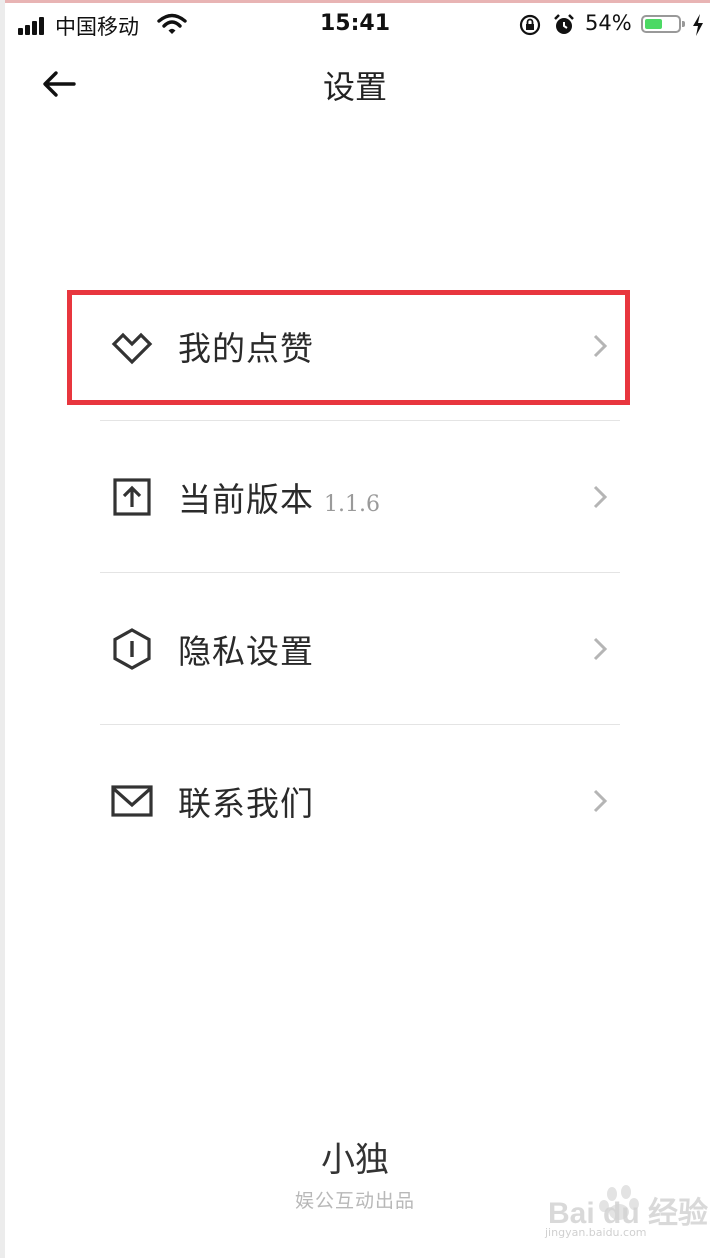 This screenshot has height=1258, width=710. Describe the element at coordinates (246, 651) in the screenshot. I see `settings-item-label: 隐私设置` at that location.